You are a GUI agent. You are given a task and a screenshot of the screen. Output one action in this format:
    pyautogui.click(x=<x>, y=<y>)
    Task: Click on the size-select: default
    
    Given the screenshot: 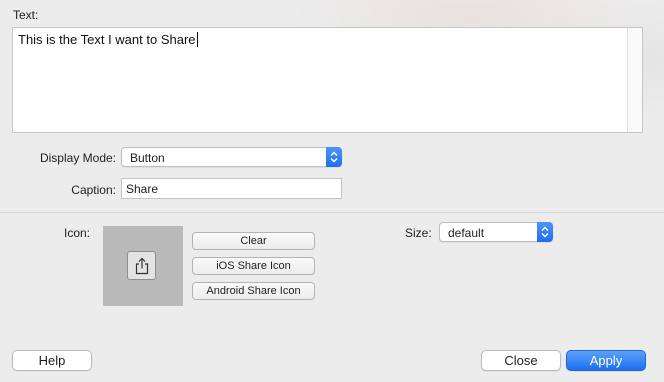 What is the action you would take?
    pyautogui.click(x=496, y=232)
    